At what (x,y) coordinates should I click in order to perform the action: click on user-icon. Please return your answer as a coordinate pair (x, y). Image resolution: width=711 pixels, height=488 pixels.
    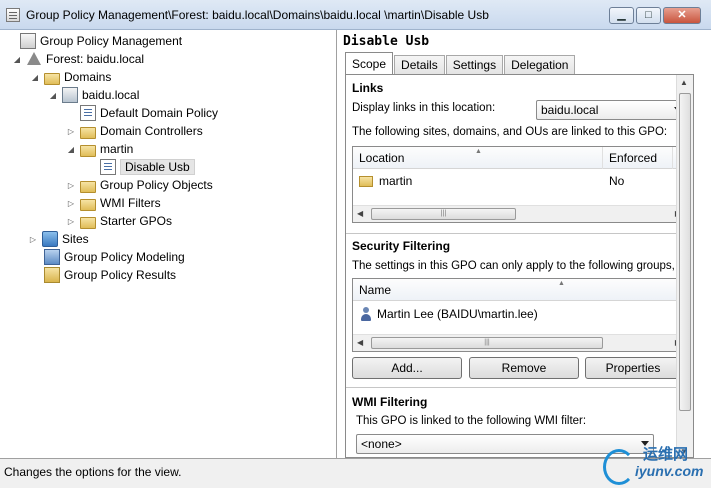
    Looking at the image, I should click on (366, 314).